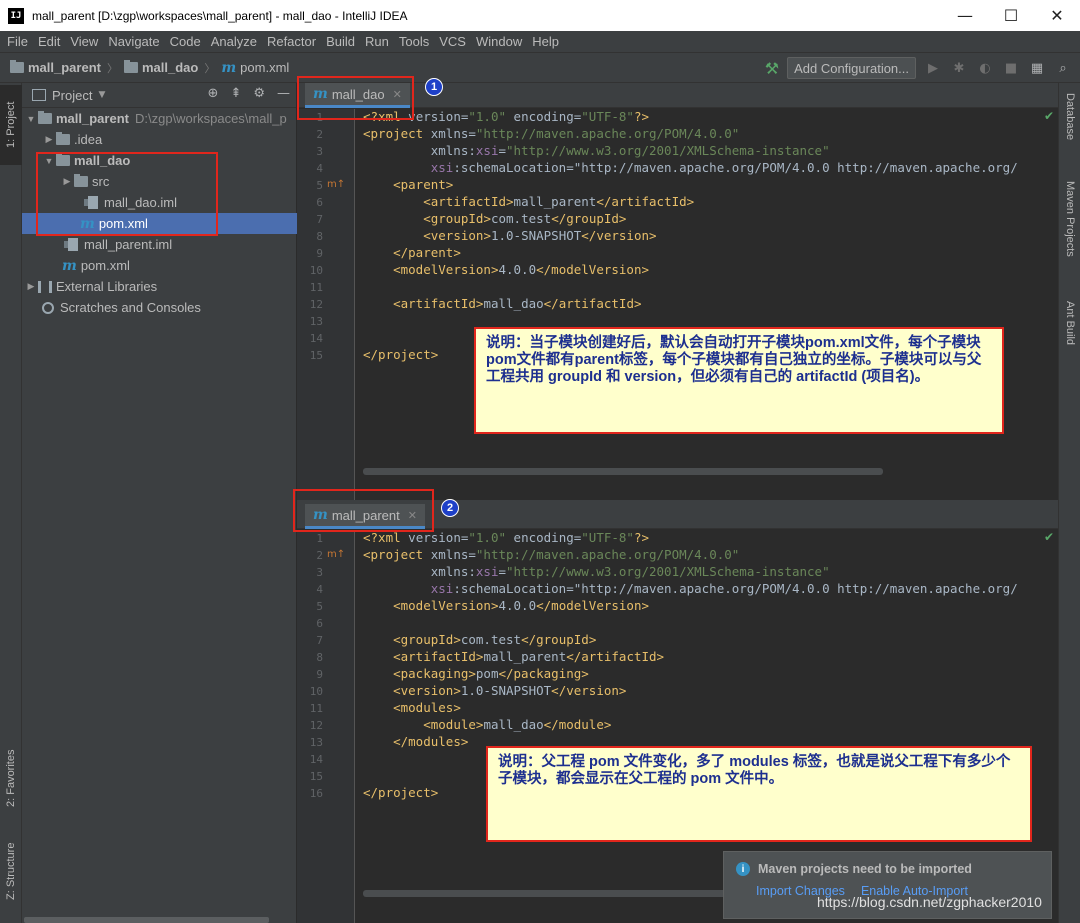 This screenshot has height=923, width=1080. What do you see at coordinates (11, 871) in the screenshot?
I see `tab-structure: Z: Structure` at bounding box center [11, 871].